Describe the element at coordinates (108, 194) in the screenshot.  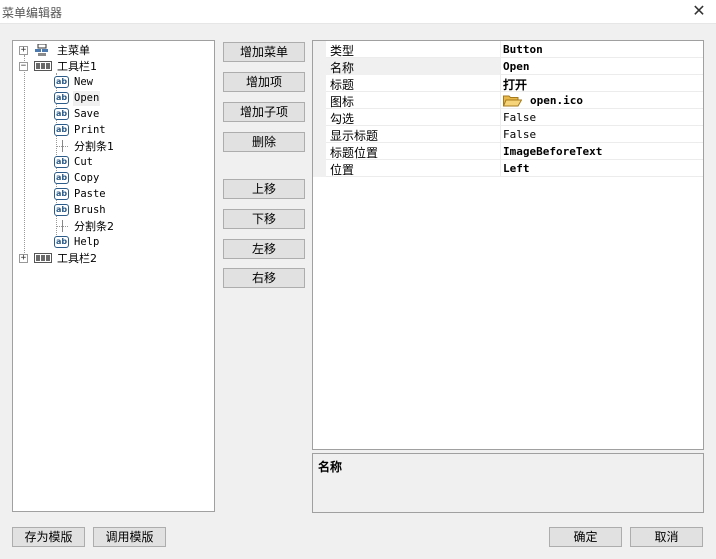
I see `tree-item-paste: ab Paste` at that location.